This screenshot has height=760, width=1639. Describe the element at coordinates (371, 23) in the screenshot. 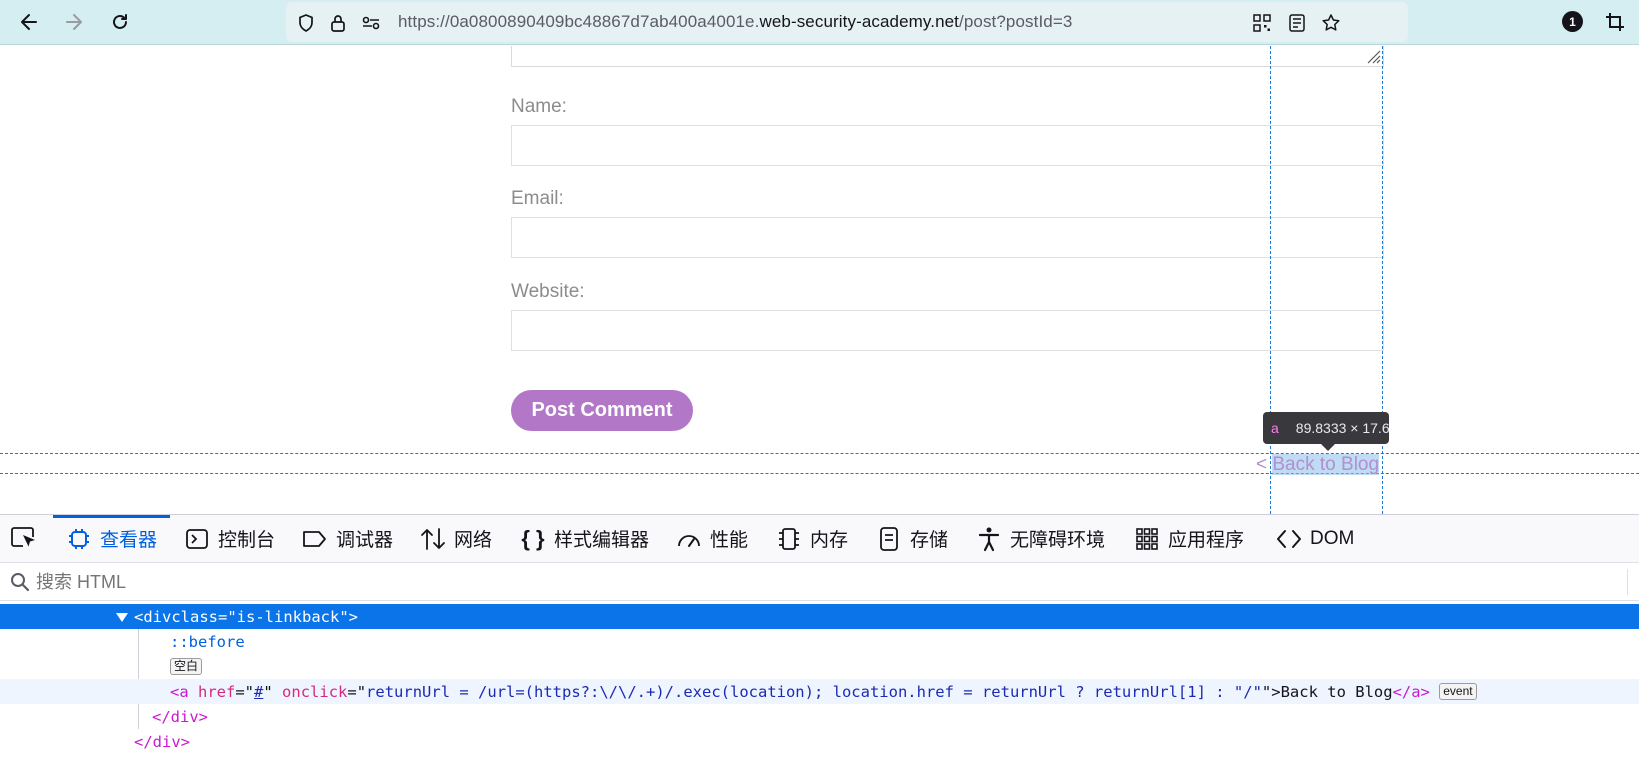

I see `site-permissions-icon` at that location.